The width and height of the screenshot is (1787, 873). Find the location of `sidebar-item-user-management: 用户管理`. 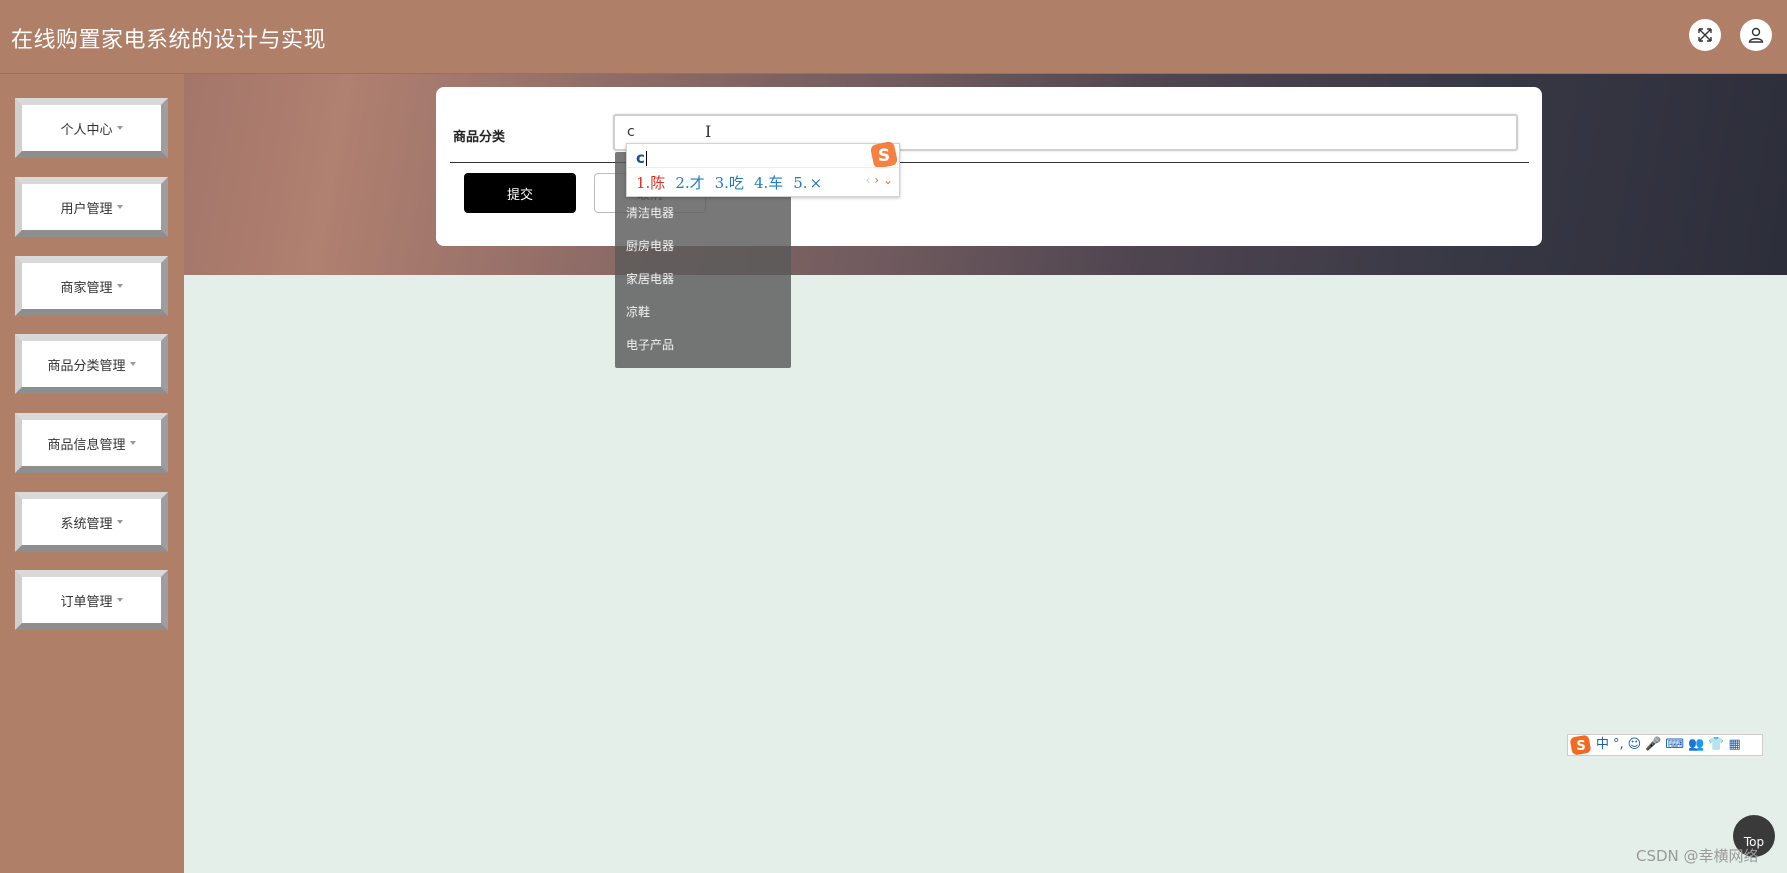

sidebar-item-user-management: 用户管理 is located at coordinates (91, 207).